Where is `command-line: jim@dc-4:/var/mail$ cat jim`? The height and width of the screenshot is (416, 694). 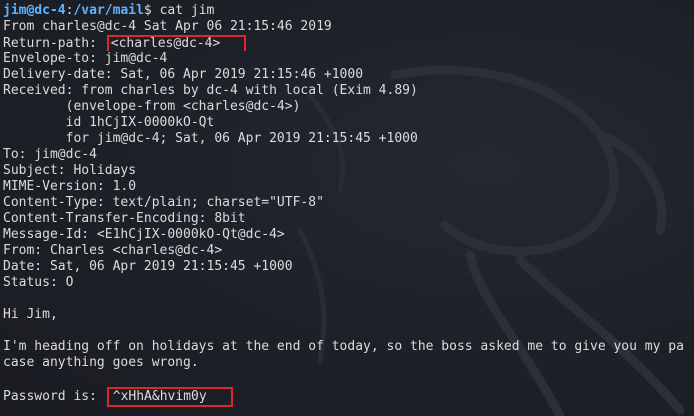 command-line: jim@dc-4:/var/mail$ cat jim is located at coordinates (348, 11).